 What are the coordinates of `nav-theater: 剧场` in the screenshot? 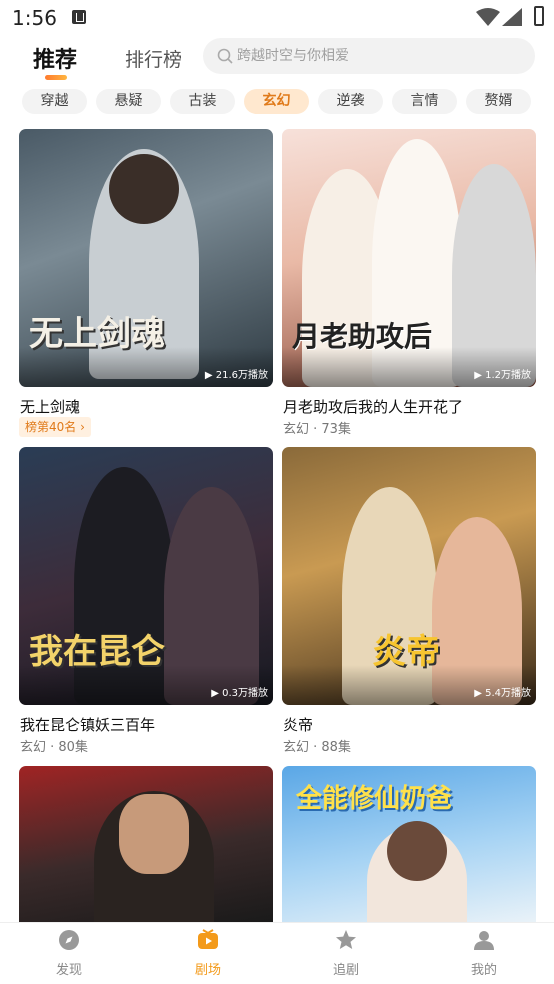 It's located at (208, 953).